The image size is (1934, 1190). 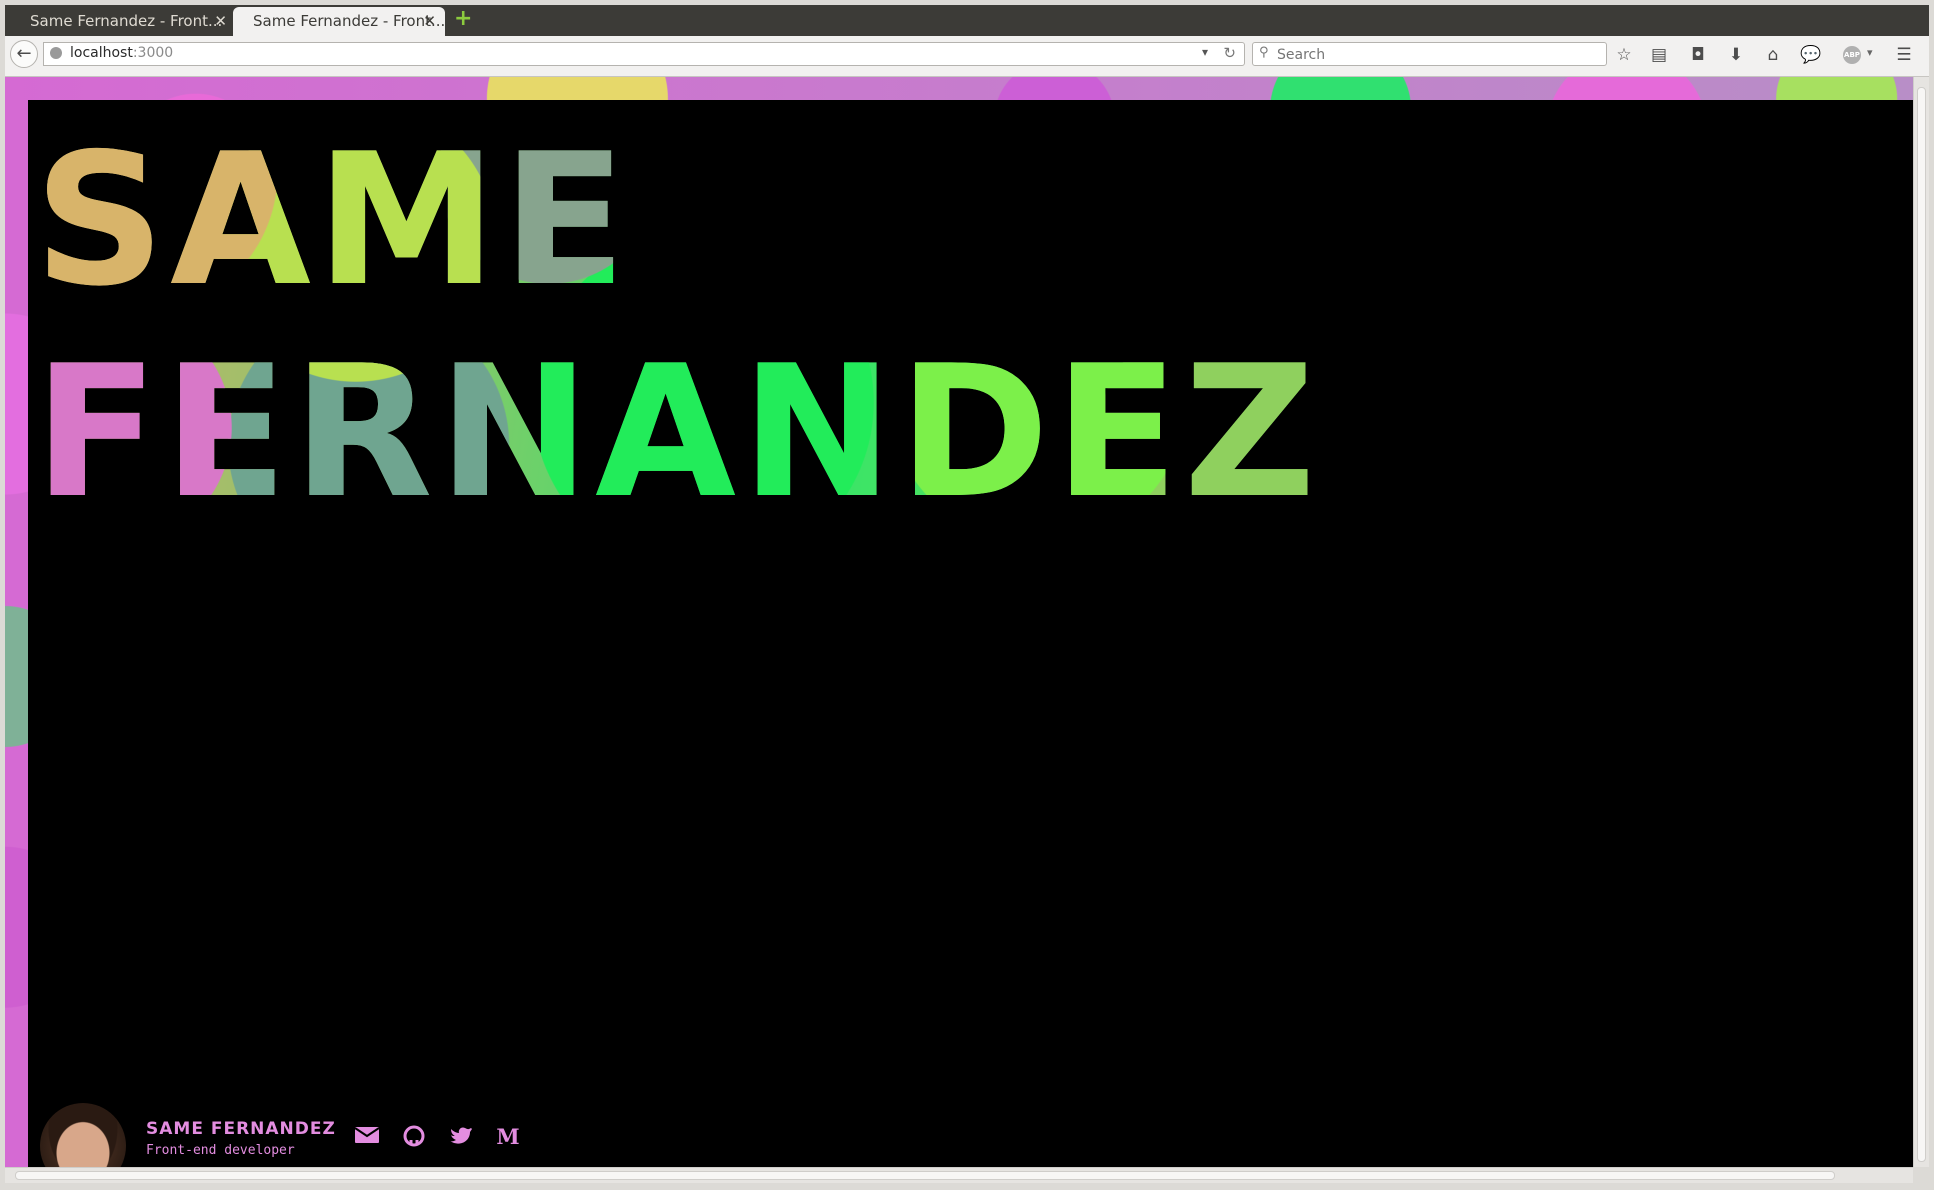 What do you see at coordinates (1624, 55) in the screenshot?
I see `star-icon: ☆` at bounding box center [1624, 55].